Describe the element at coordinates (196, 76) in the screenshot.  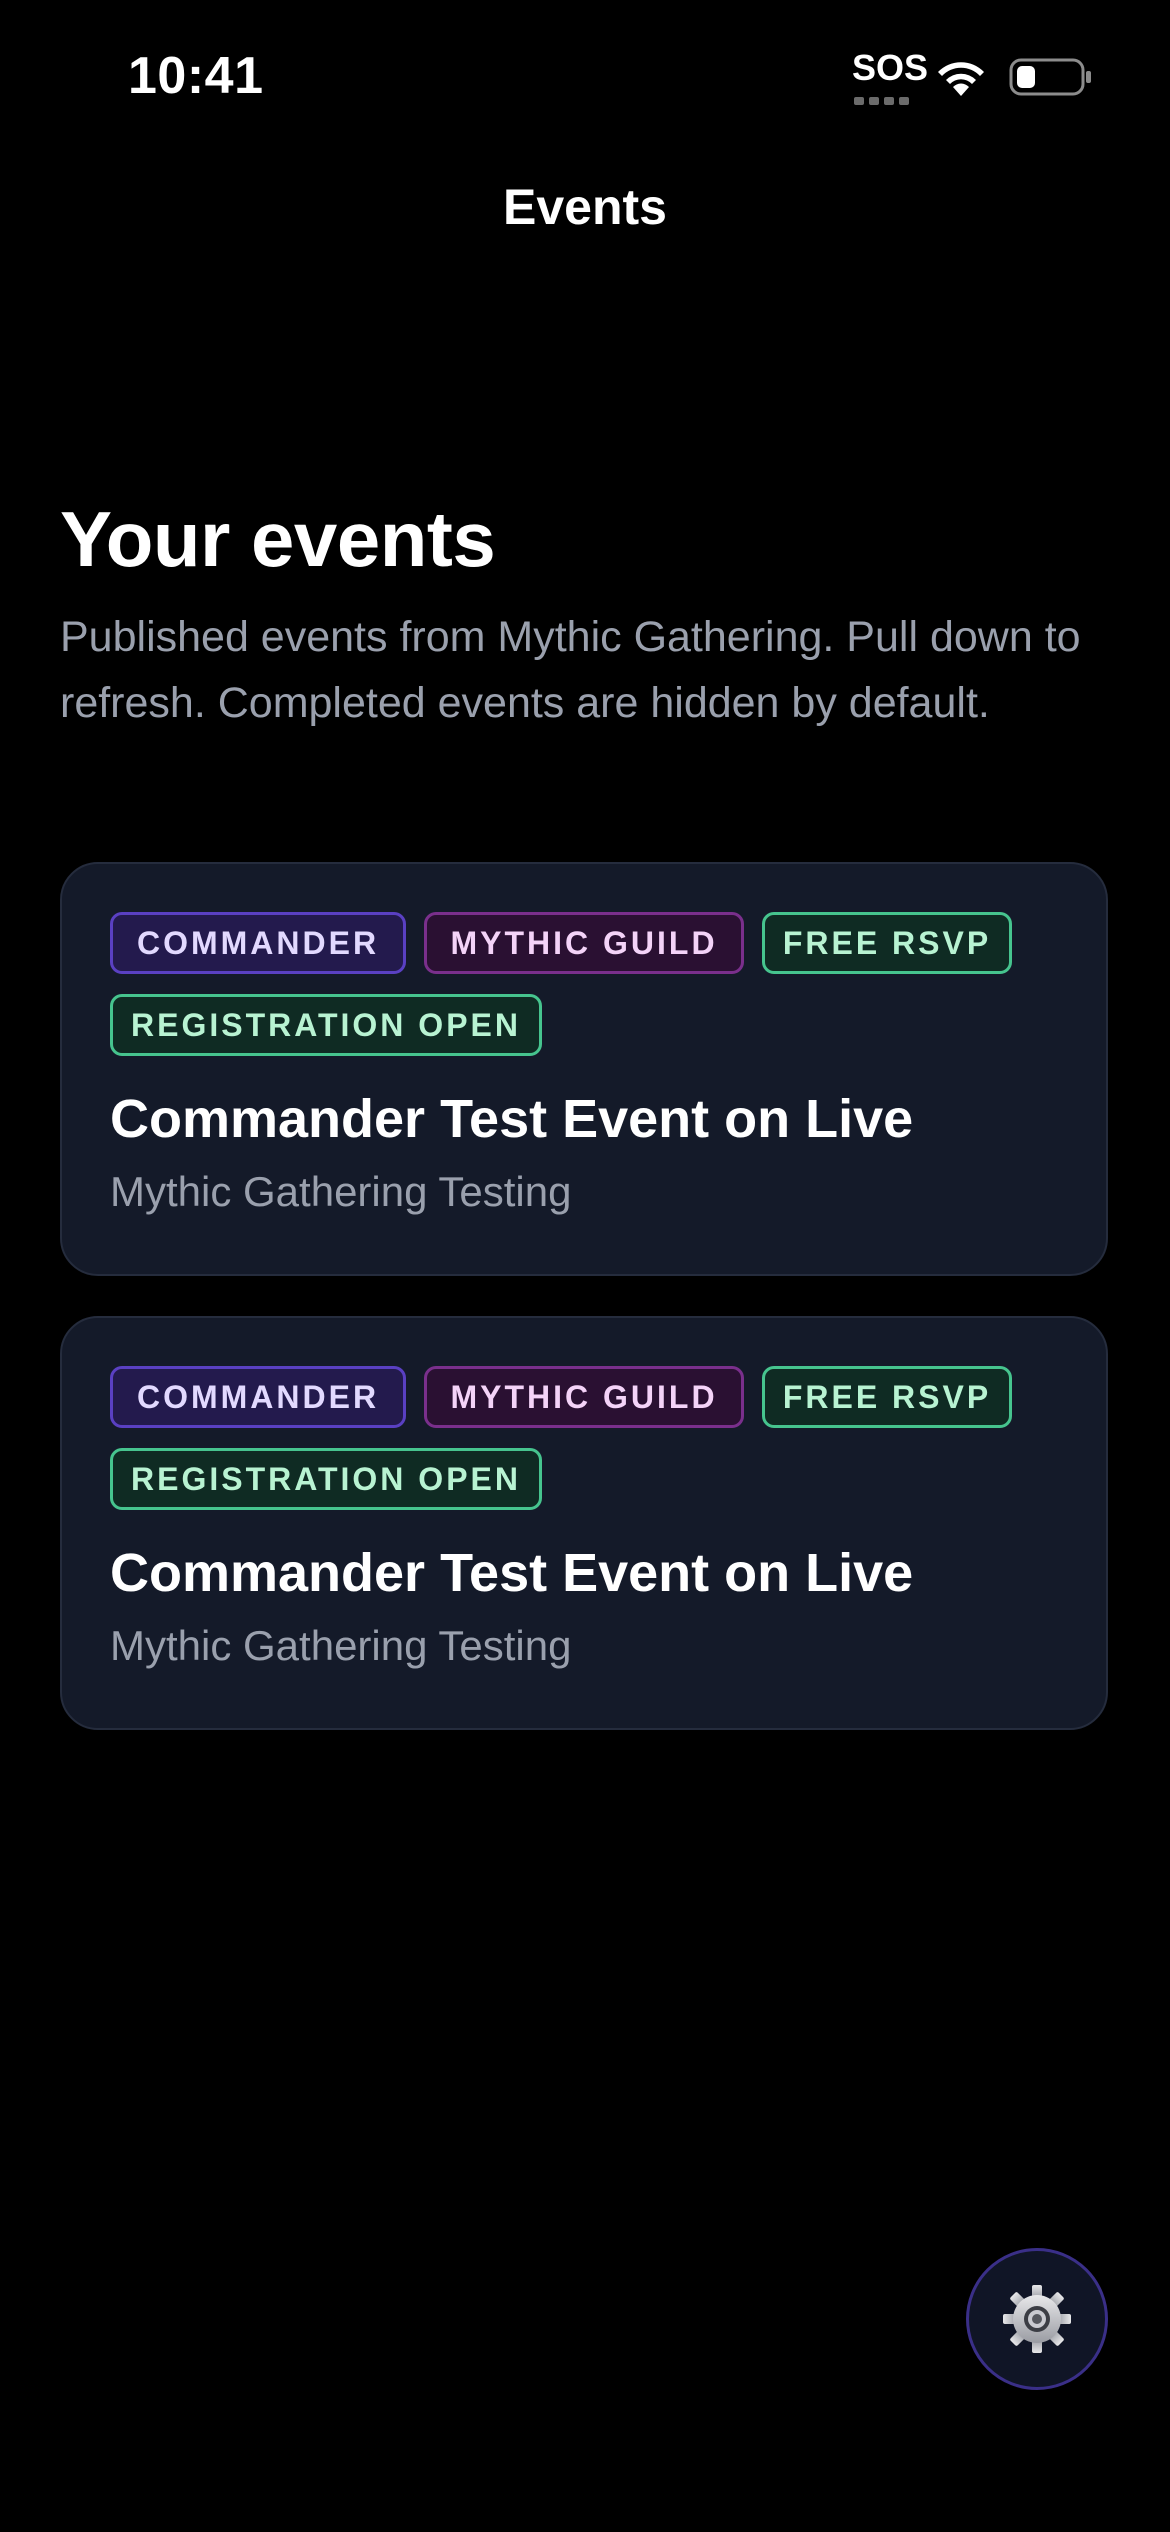
I see `status-time: 10:41` at that location.